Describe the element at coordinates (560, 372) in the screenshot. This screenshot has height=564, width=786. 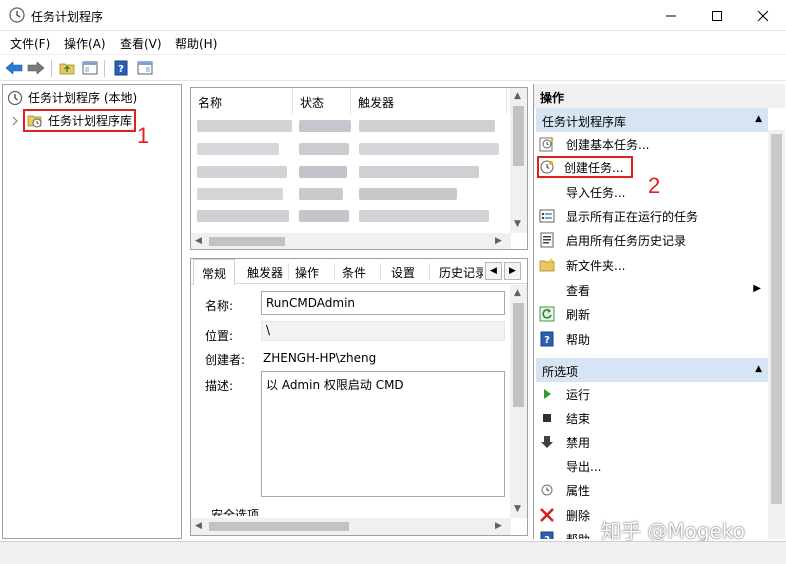
I see `section-selected-title: 所选项` at that location.